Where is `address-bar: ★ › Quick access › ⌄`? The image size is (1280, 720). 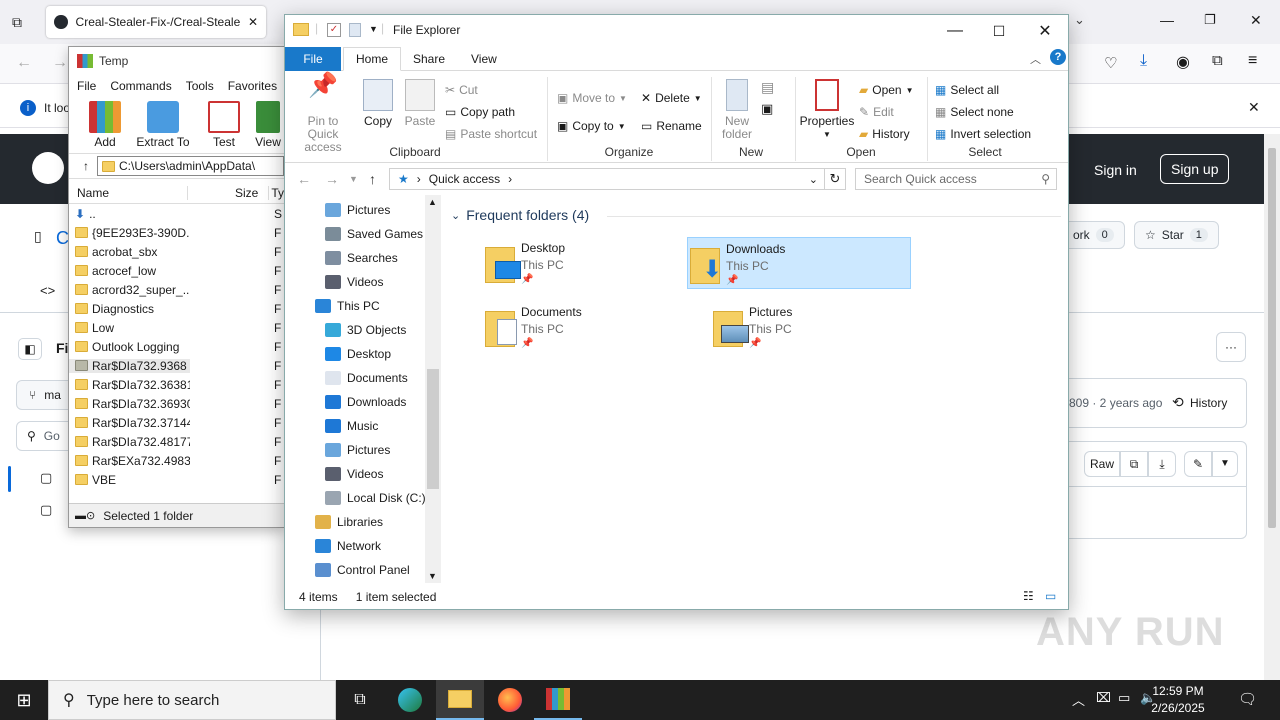 address-bar: ★ › Quick access › ⌄ is located at coordinates (607, 179).